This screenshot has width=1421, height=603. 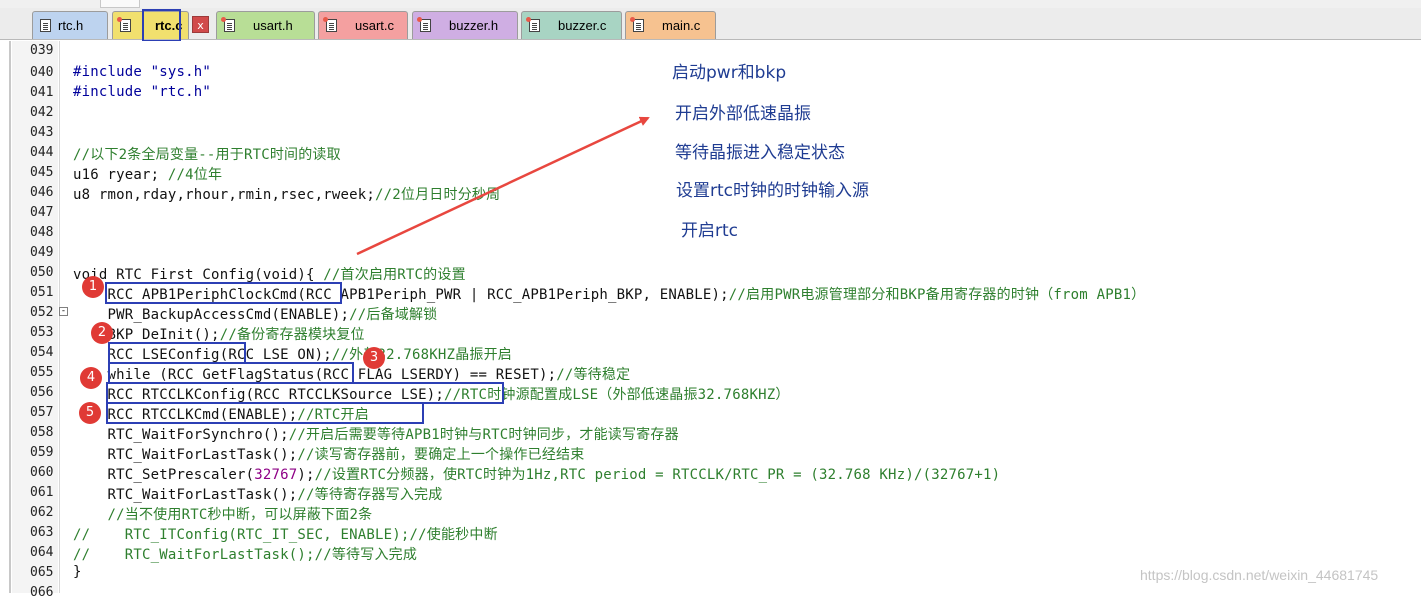 What do you see at coordinates (743, 114) in the screenshot?
I see `annotation-note: 开启外部低速晶振` at bounding box center [743, 114].